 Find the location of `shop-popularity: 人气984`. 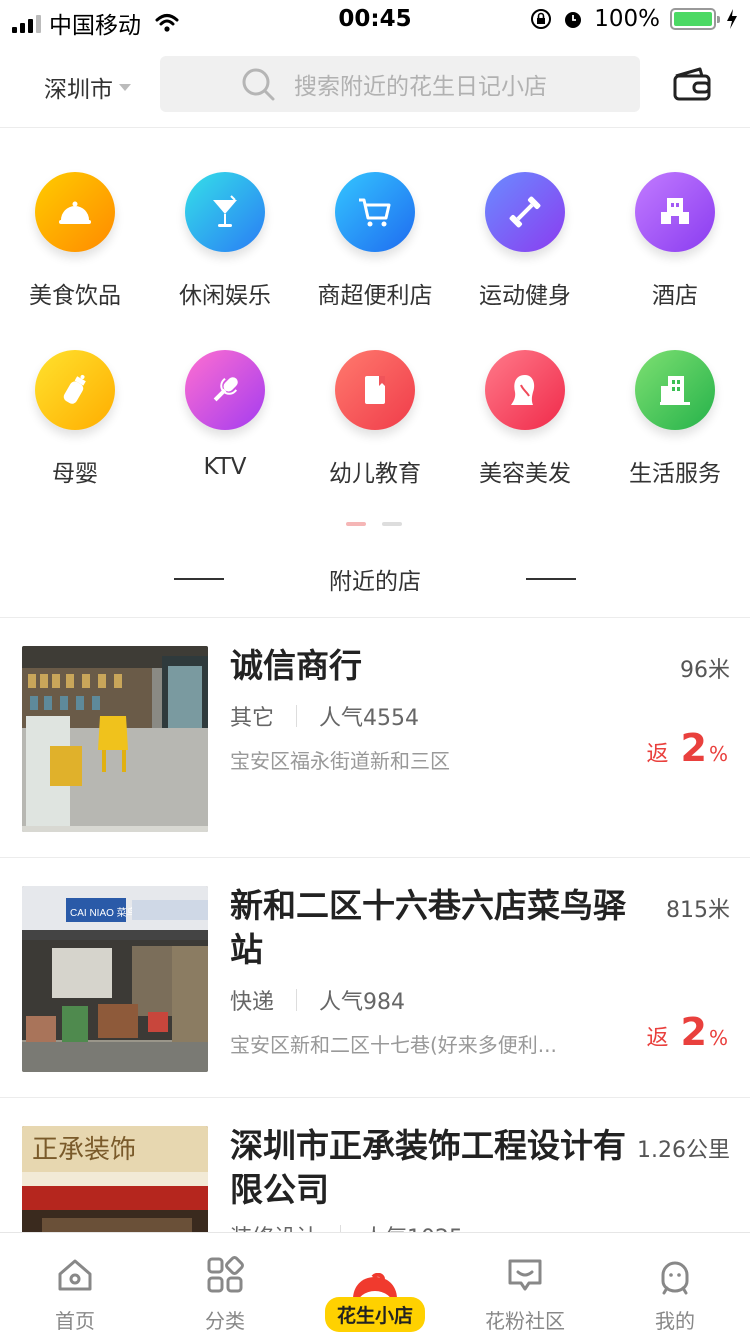

shop-popularity: 人气984 is located at coordinates (362, 1002).